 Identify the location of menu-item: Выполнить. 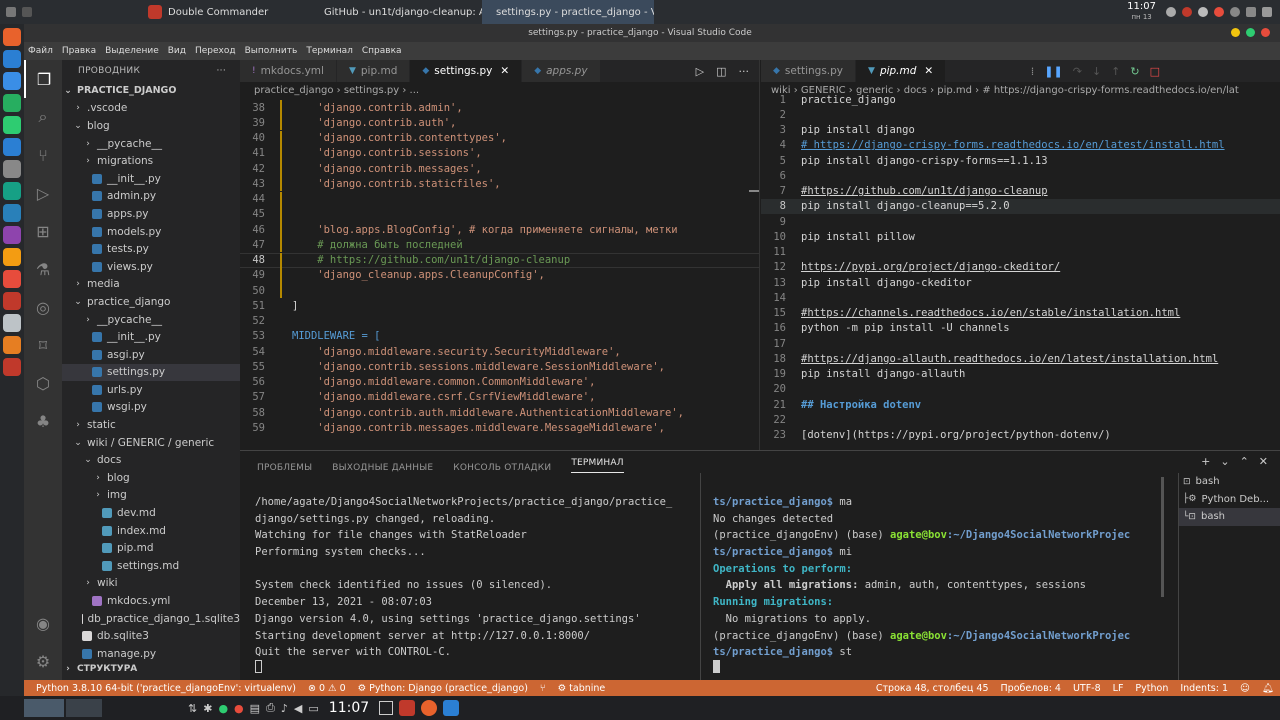
(271, 51).